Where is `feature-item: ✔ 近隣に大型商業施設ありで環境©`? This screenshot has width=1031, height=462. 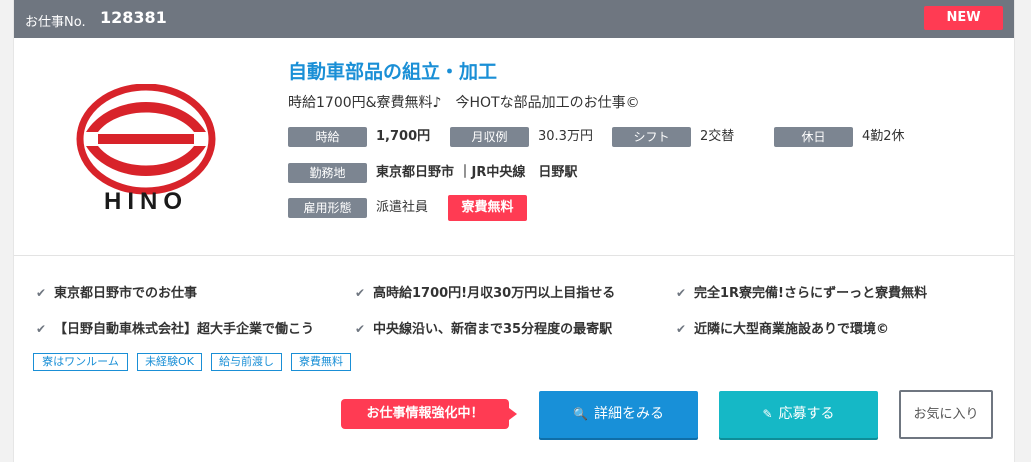 feature-item: ✔ 近隣に大型商業施設ありで環境© is located at coordinates (783, 329).